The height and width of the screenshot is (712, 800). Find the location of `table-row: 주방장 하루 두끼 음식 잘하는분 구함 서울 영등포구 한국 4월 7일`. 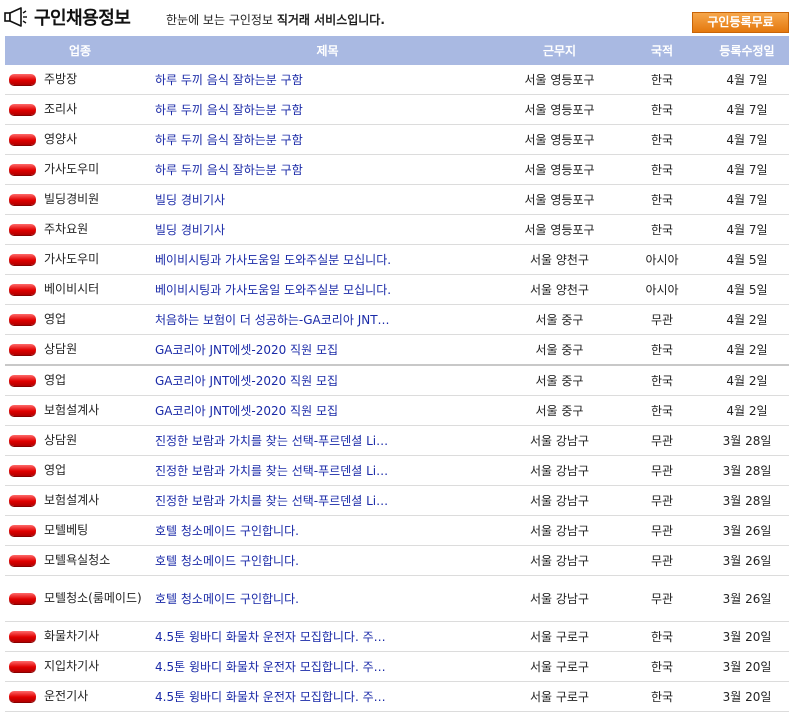

table-row: 주방장 하루 두끼 음식 잘하는분 구함 서울 영등포구 한국 4월 7일 is located at coordinates (397, 80).